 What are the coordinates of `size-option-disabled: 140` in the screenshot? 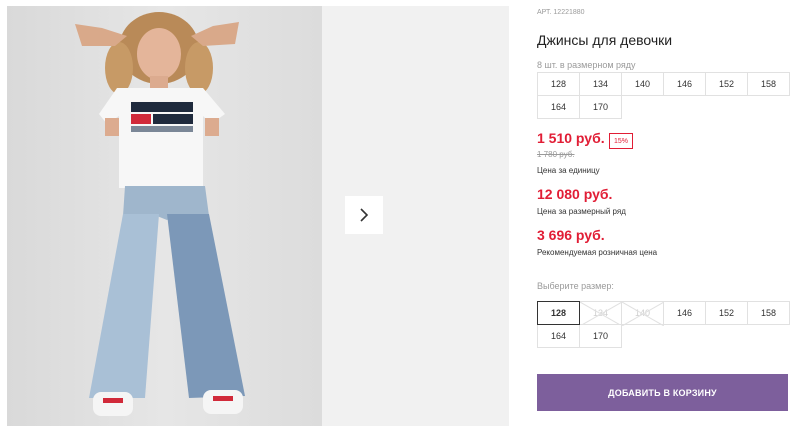 It's located at (642, 313).